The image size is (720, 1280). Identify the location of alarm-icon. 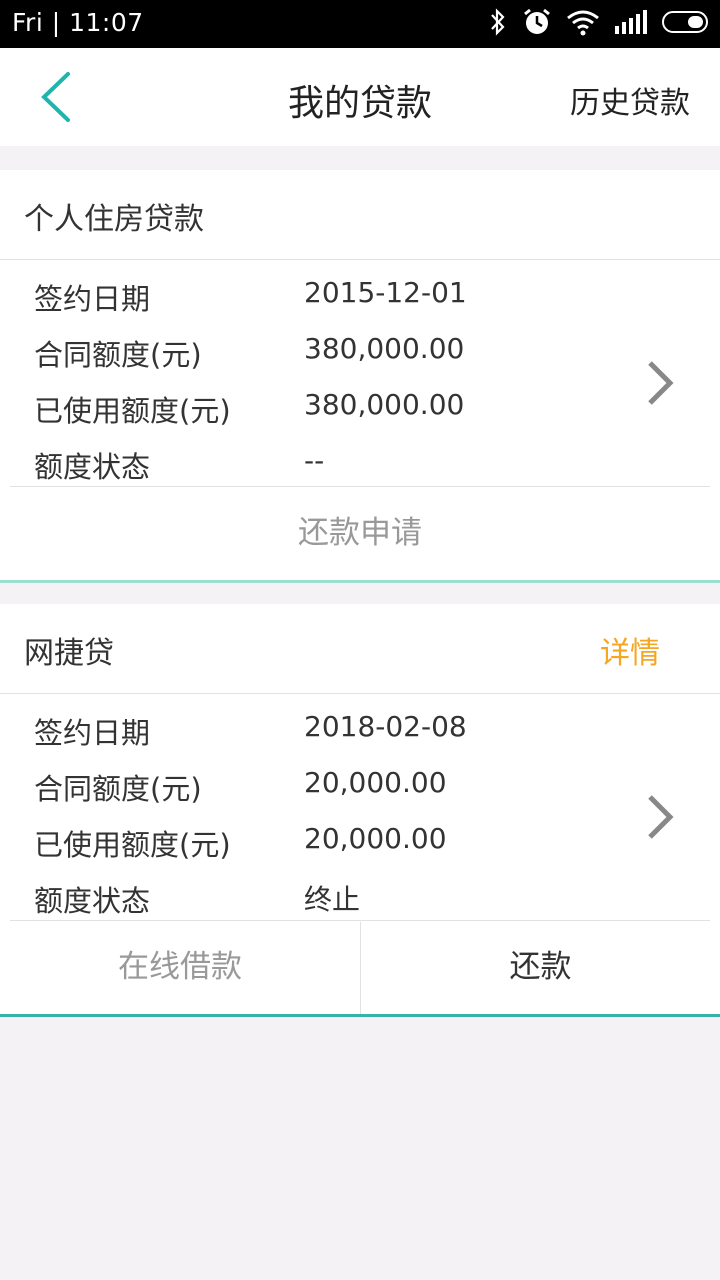
(537, 24).